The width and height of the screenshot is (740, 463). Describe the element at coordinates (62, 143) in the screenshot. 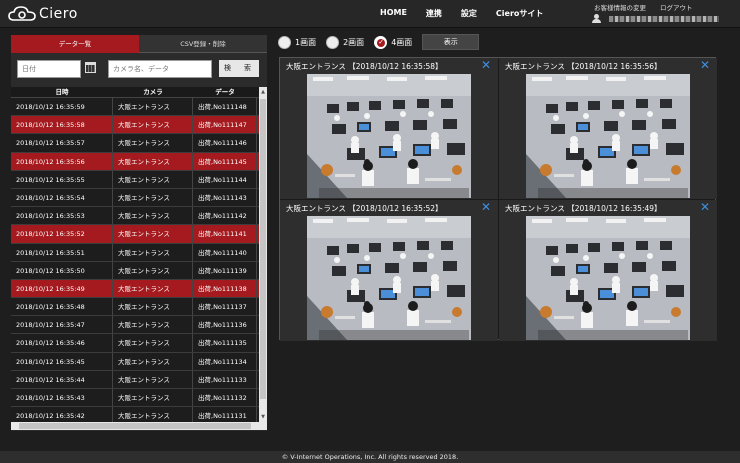

I see `cell-datetime: 2018/10/12 16:35:57` at that location.